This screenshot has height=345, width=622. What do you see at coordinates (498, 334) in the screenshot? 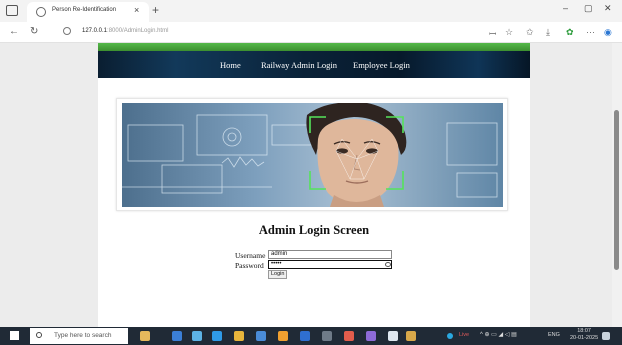
I see `system-tray-icons: ^ ⊕ ▭ ◢ ◁ ▤` at bounding box center [498, 334].